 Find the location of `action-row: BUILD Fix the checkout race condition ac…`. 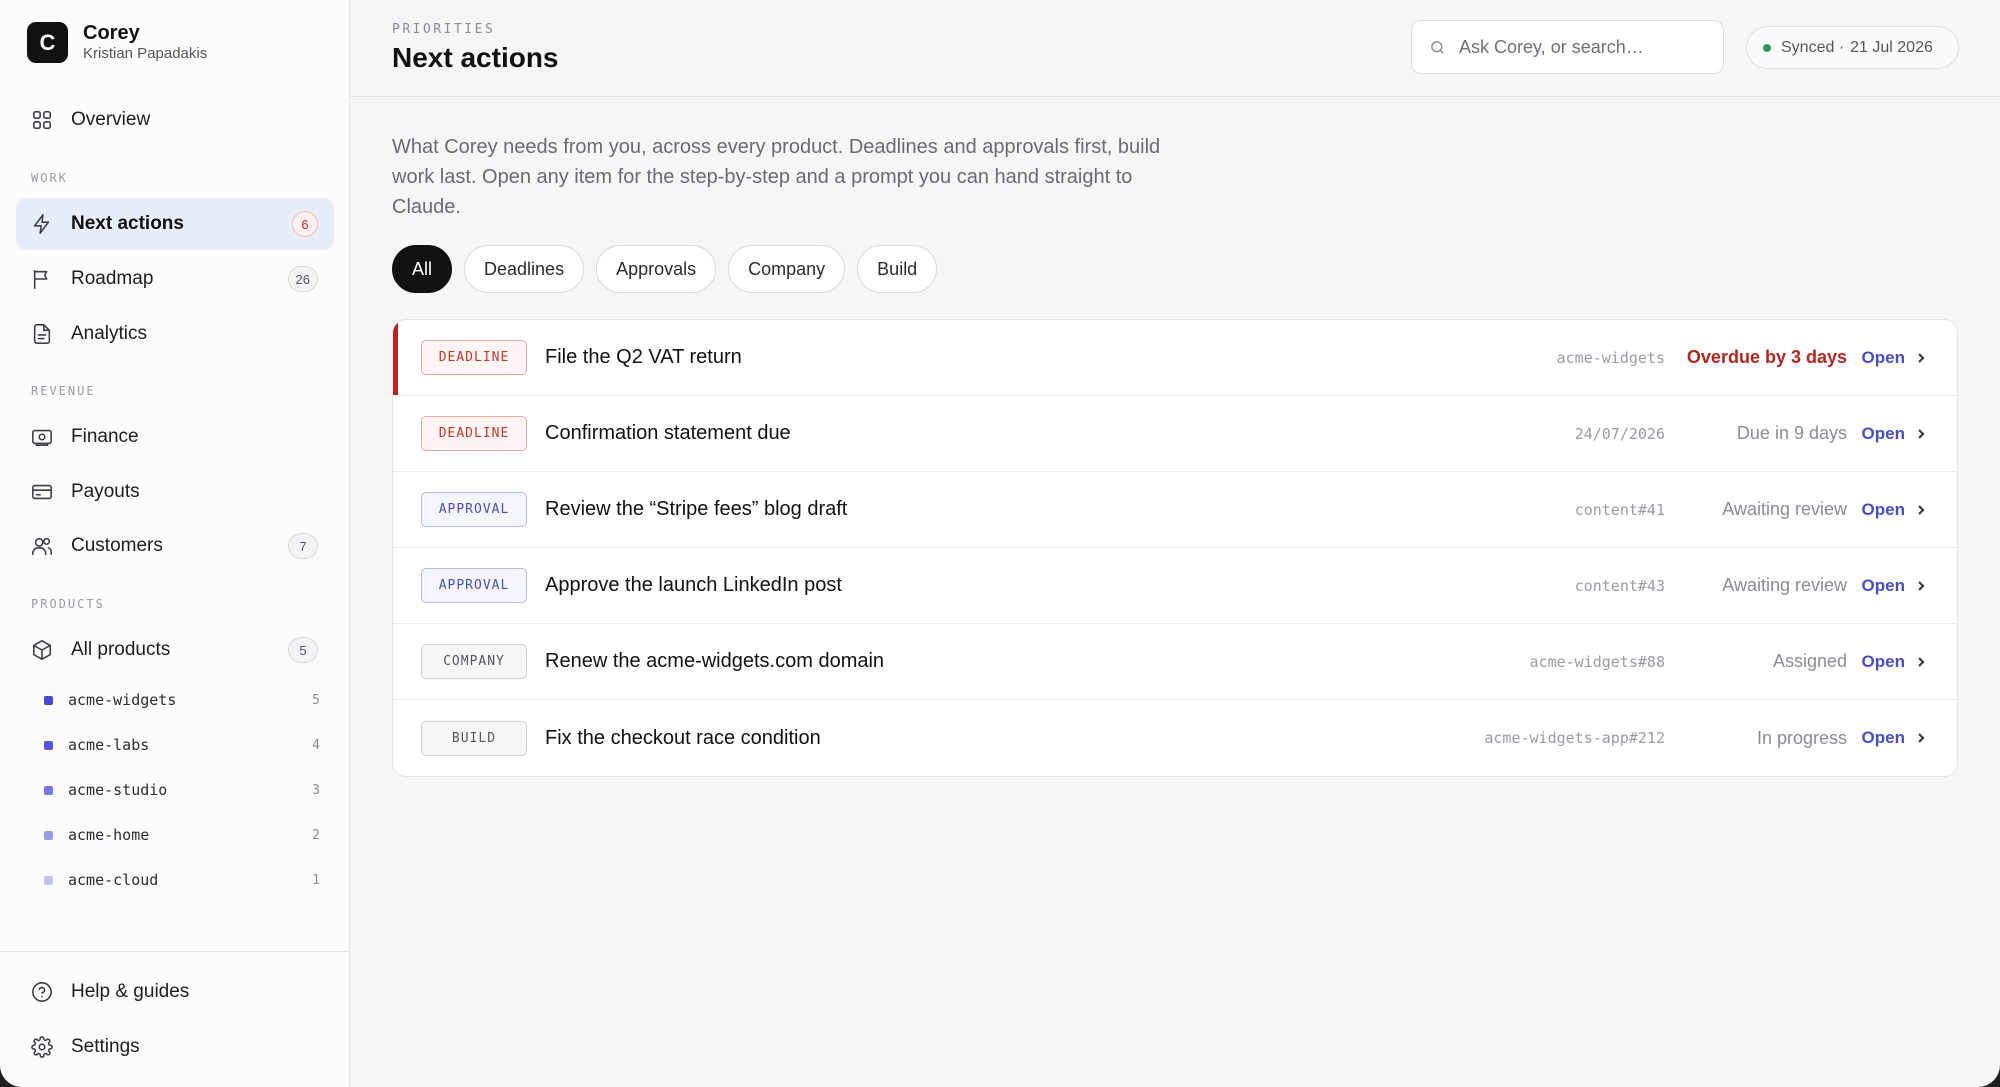

action-row: BUILD Fix the checkout race condition ac… is located at coordinates (1175, 738).